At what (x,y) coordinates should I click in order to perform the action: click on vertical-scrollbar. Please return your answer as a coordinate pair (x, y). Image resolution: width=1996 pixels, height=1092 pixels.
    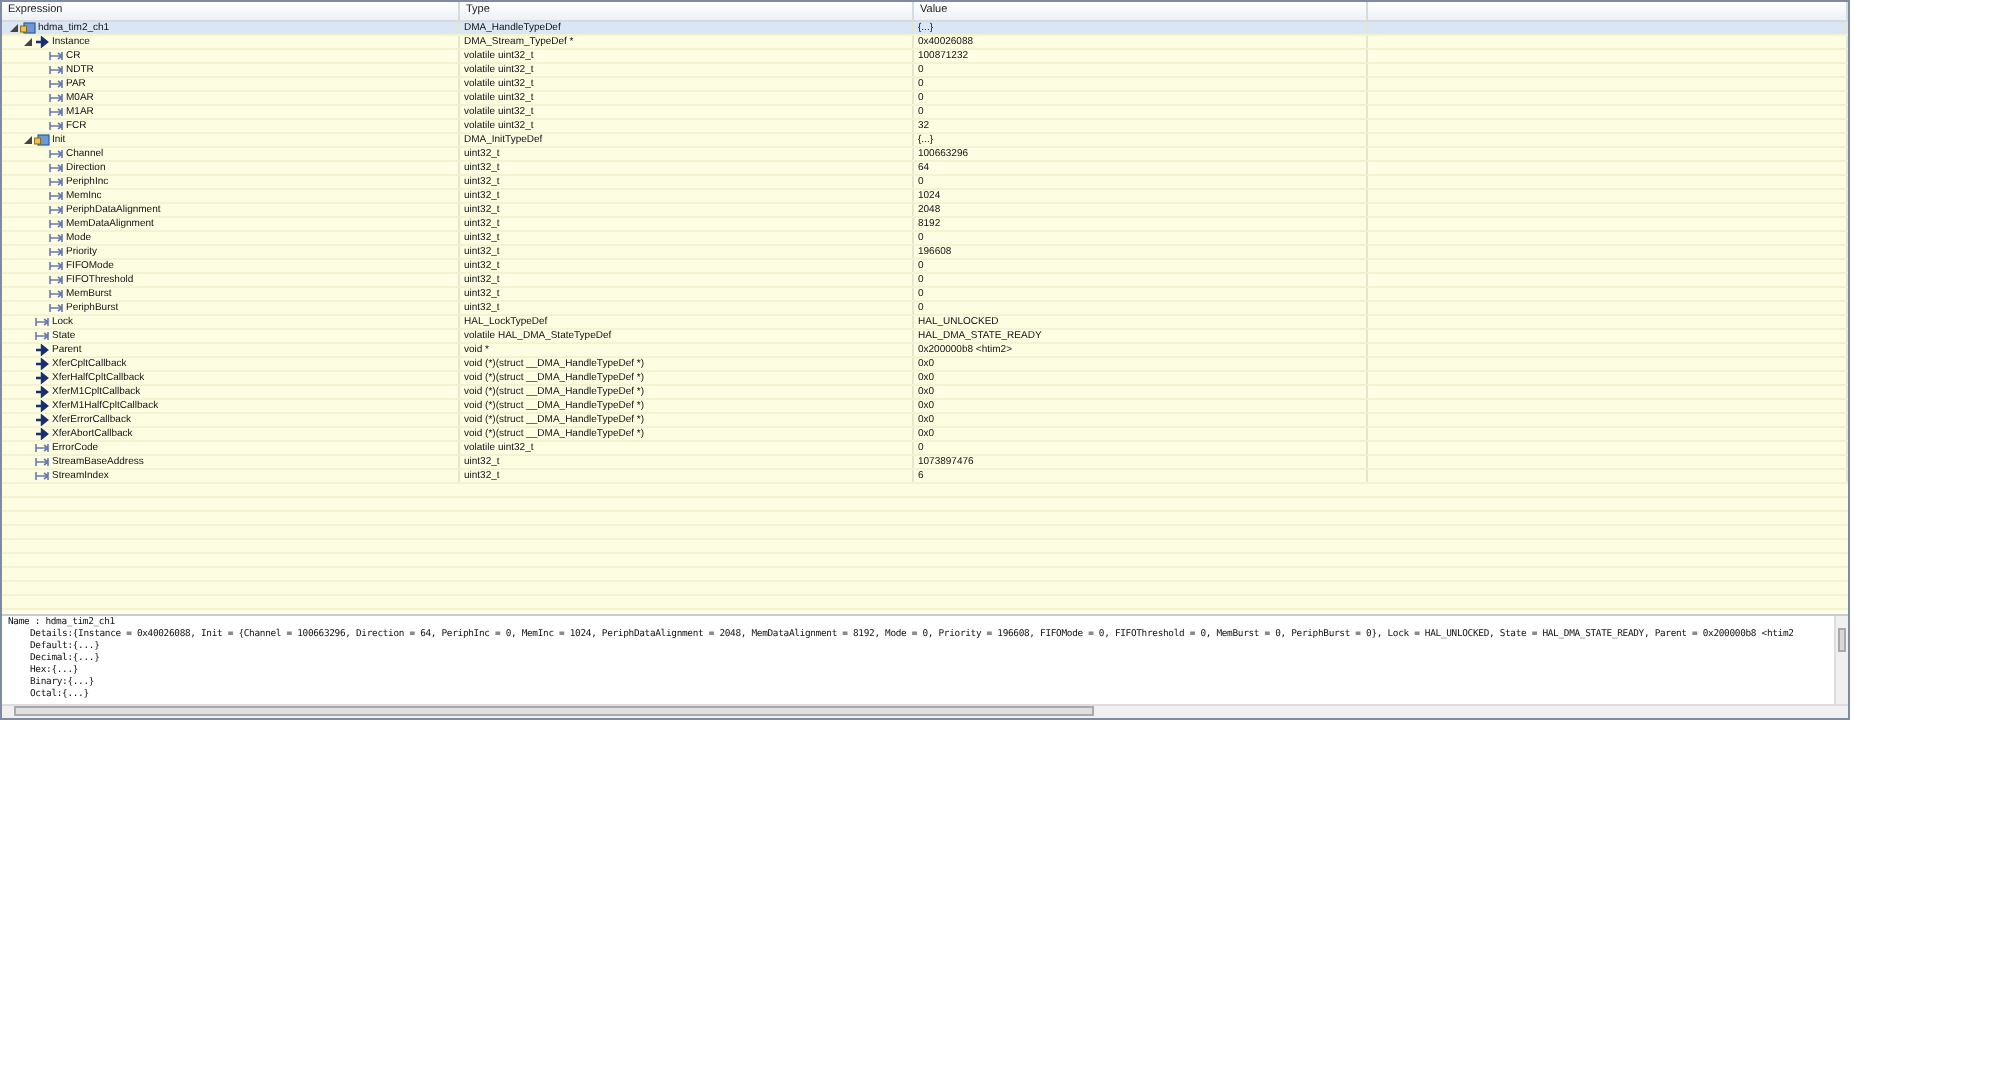
    Looking at the image, I should click on (1841, 660).